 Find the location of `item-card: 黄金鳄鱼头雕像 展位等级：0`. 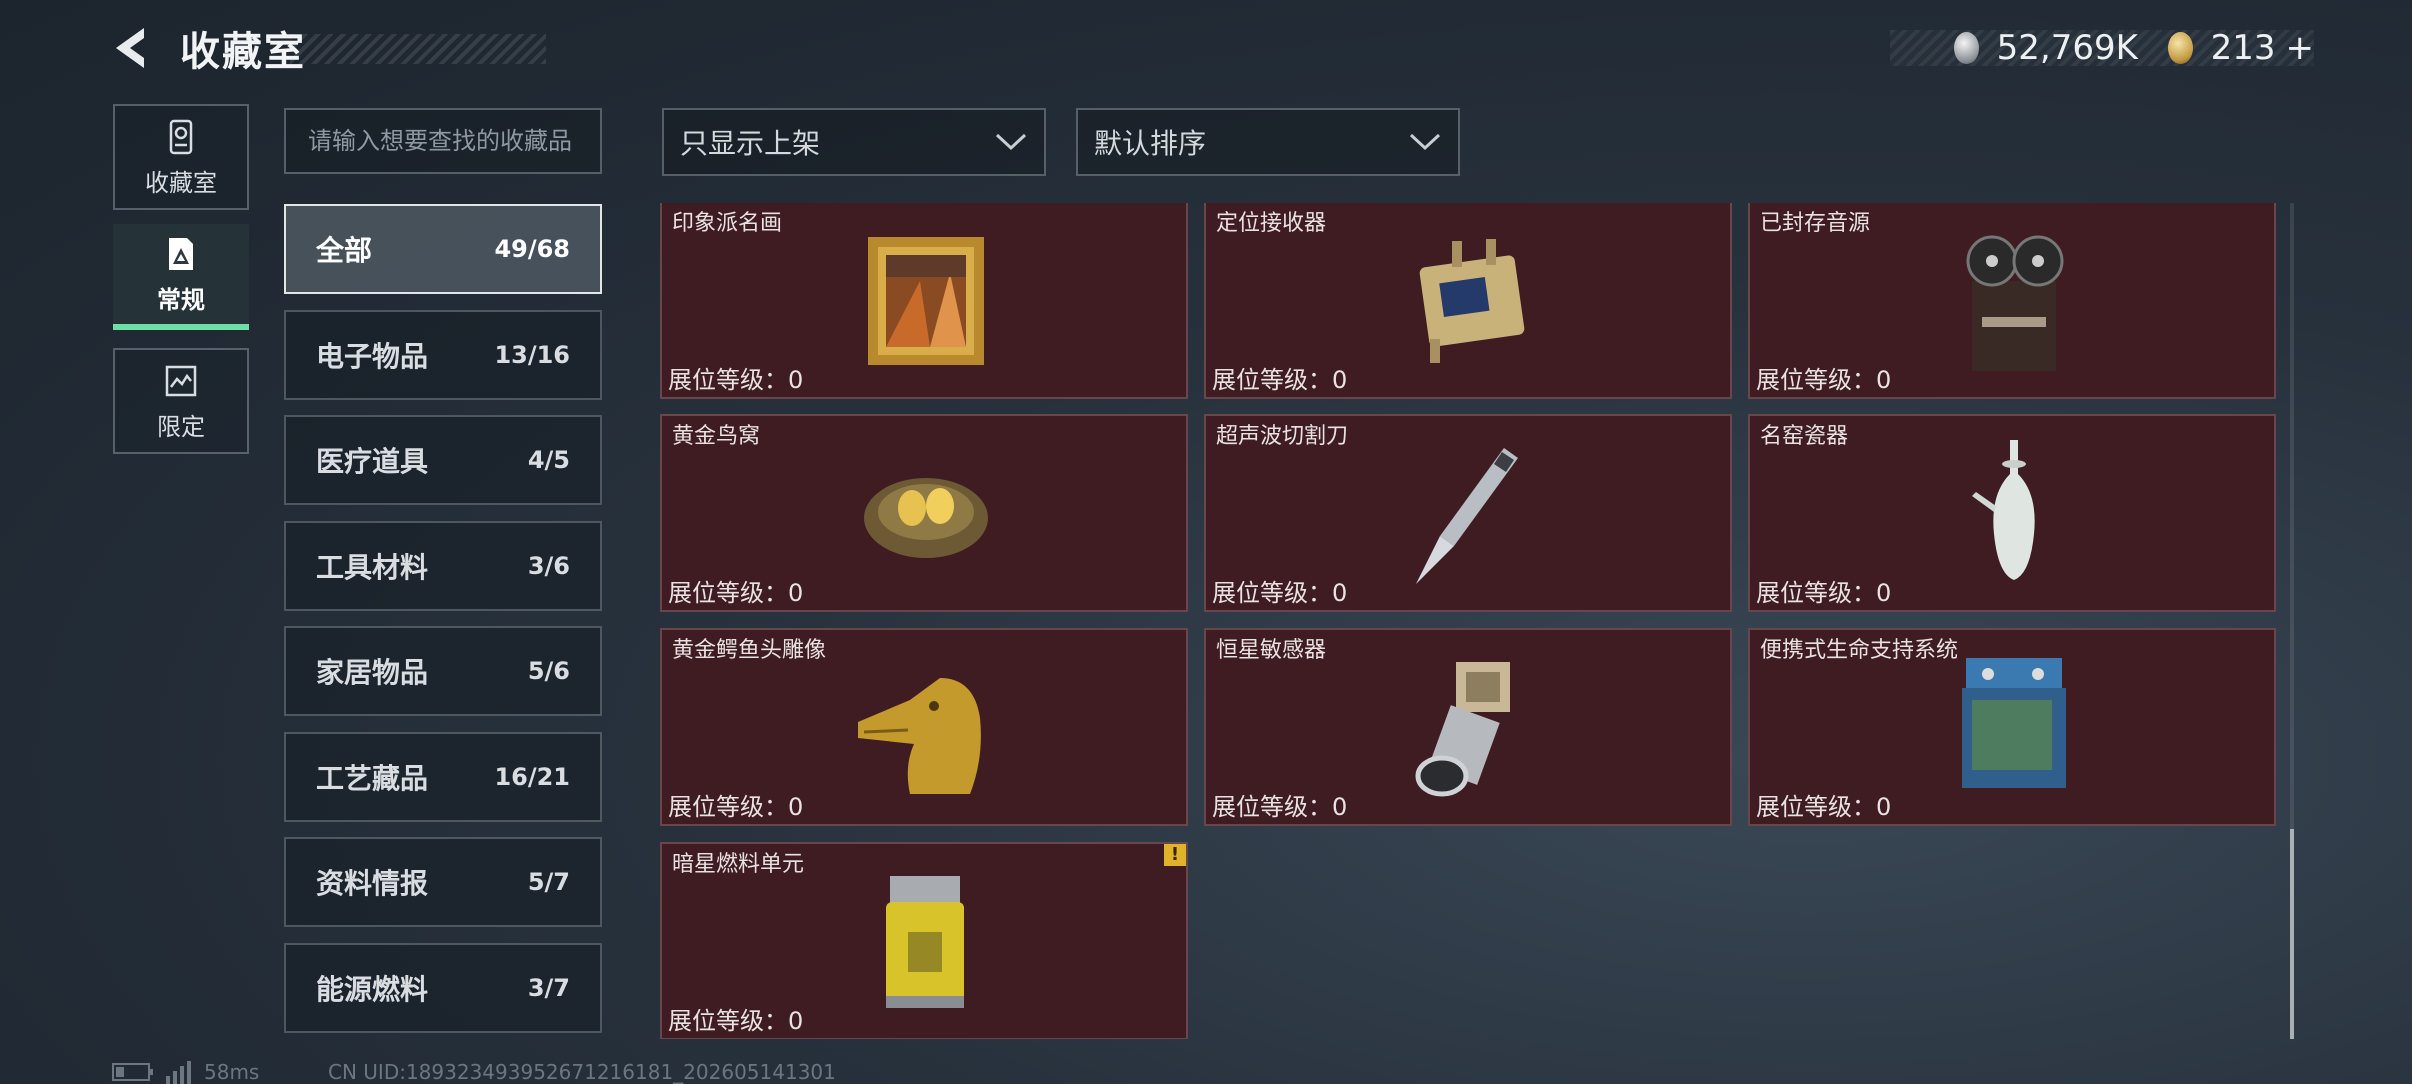

item-card: 黄金鳄鱼头雕像 展位等级：0 is located at coordinates (924, 727).